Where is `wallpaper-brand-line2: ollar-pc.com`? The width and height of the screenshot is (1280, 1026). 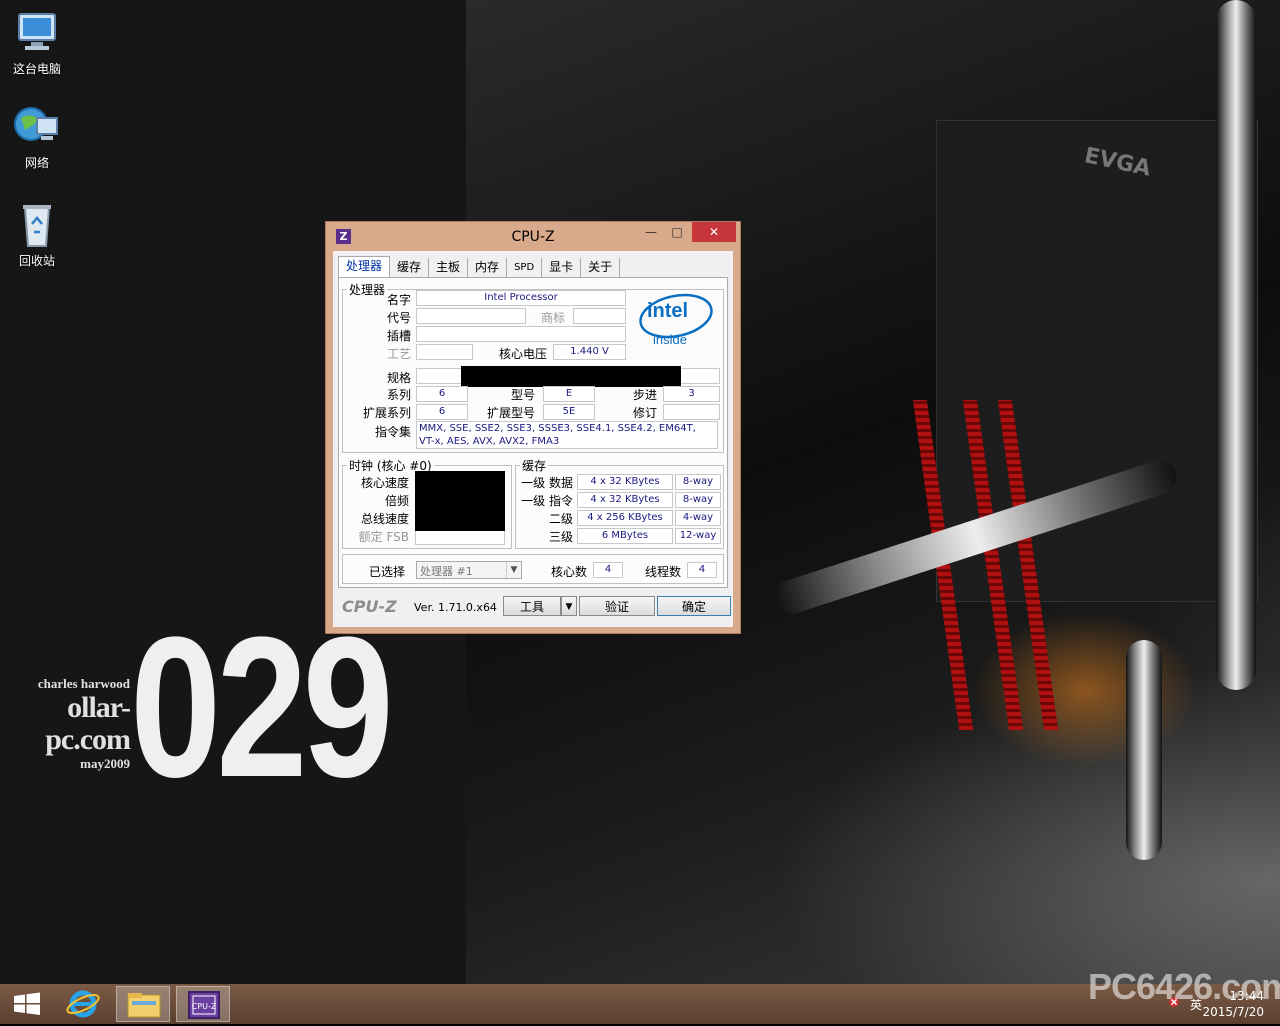
wallpaper-brand-line2: ollar-pc.com is located at coordinates (88, 723).